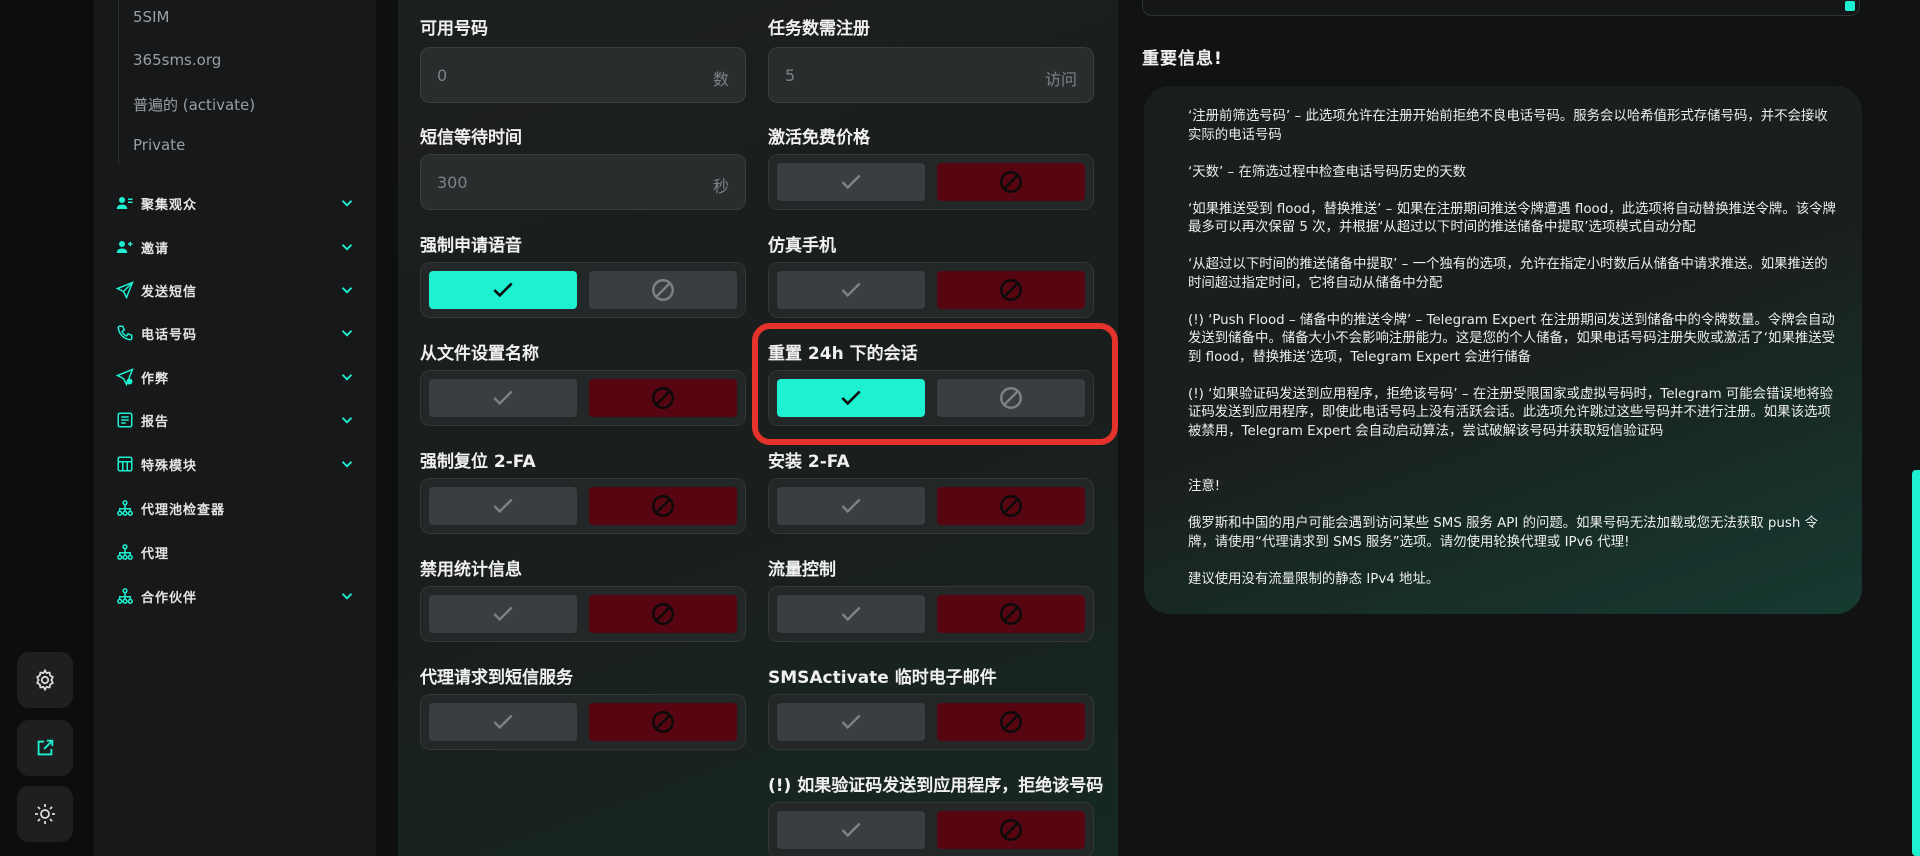  I want to click on force-reset-2fa-toggle, so click(583, 506).